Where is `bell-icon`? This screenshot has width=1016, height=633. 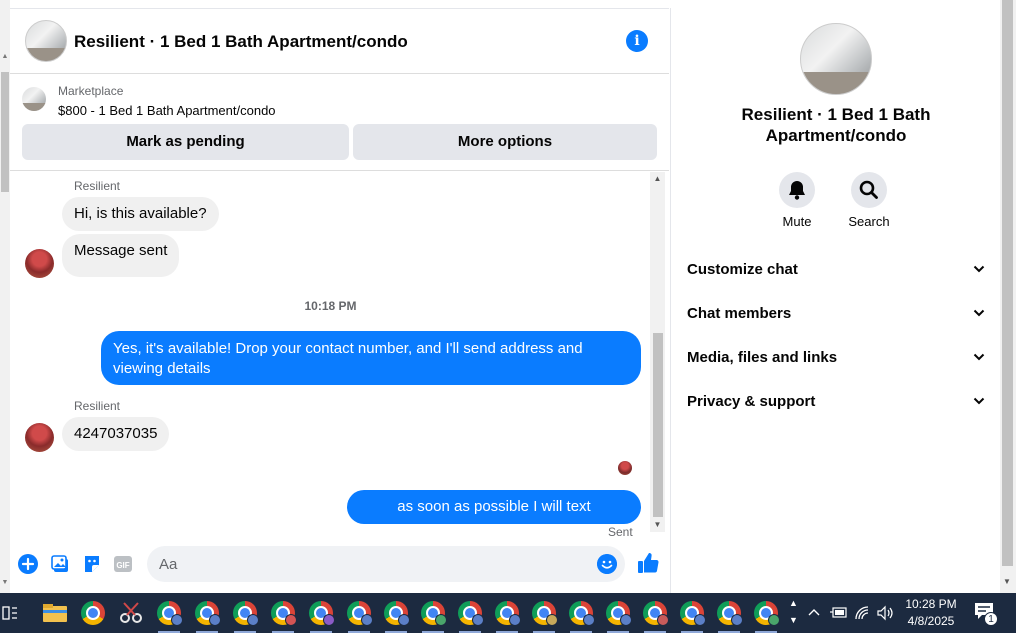 bell-icon is located at coordinates (797, 190).